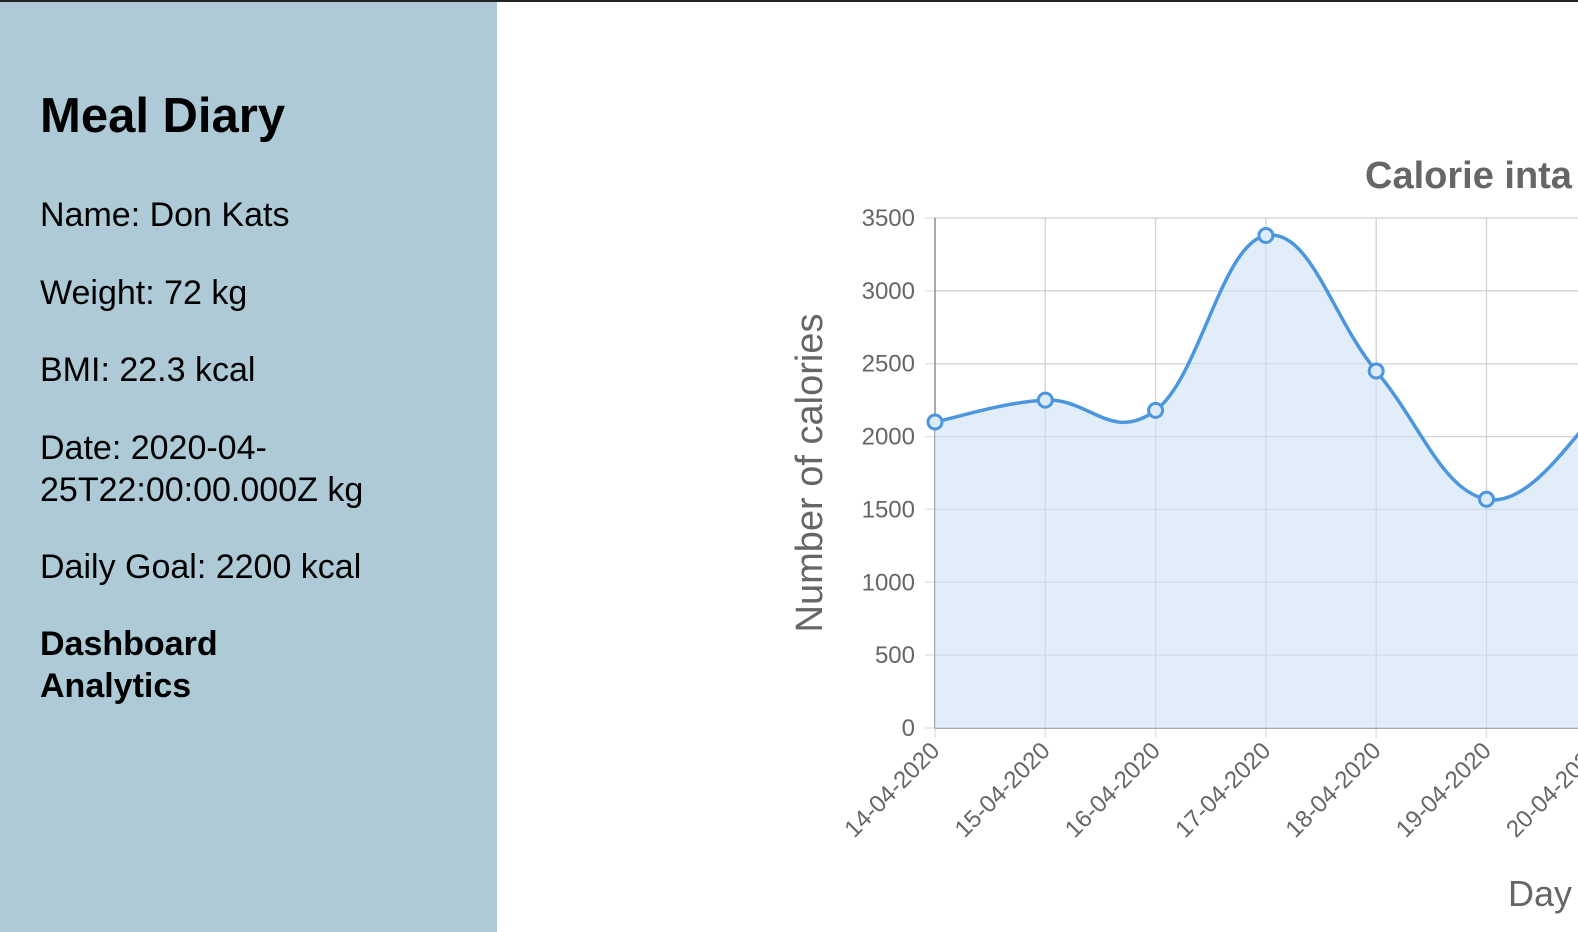 This screenshot has height=932, width=1578. Describe the element at coordinates (888, 509) in the screenshot. I see `y-tick-label: 1500` at that location.